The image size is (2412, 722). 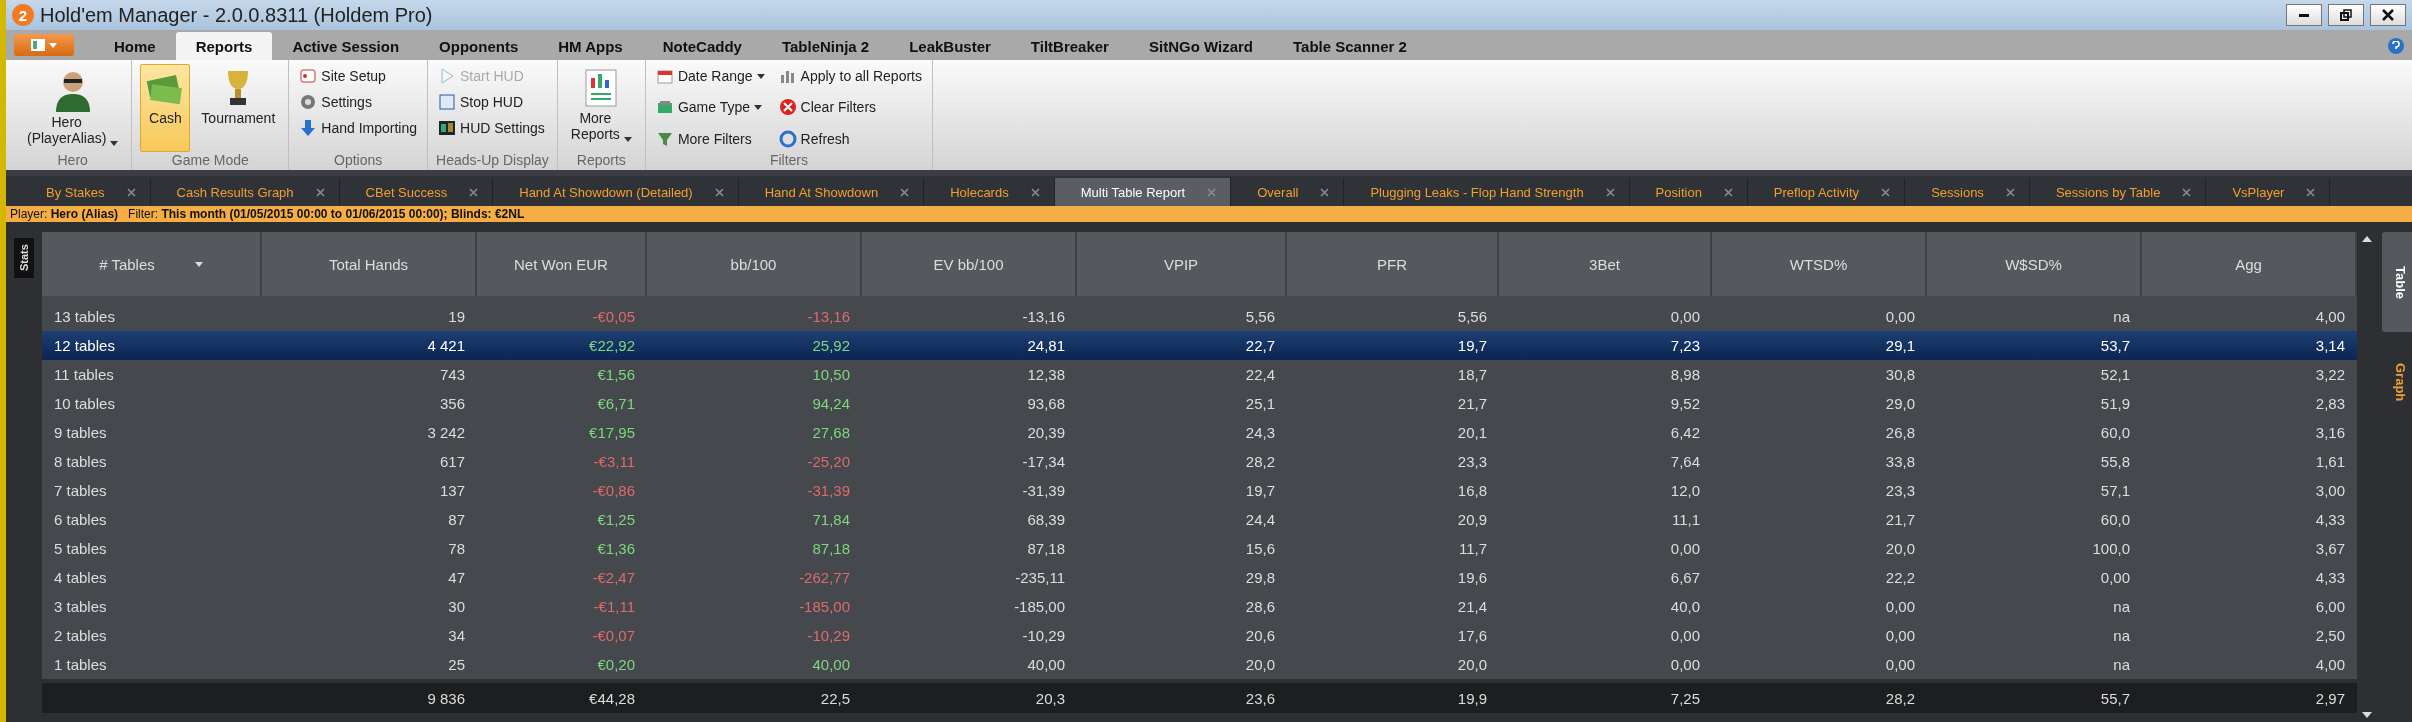 I want to click on table-cell-text: €1,36, so click(x=616, y=549).